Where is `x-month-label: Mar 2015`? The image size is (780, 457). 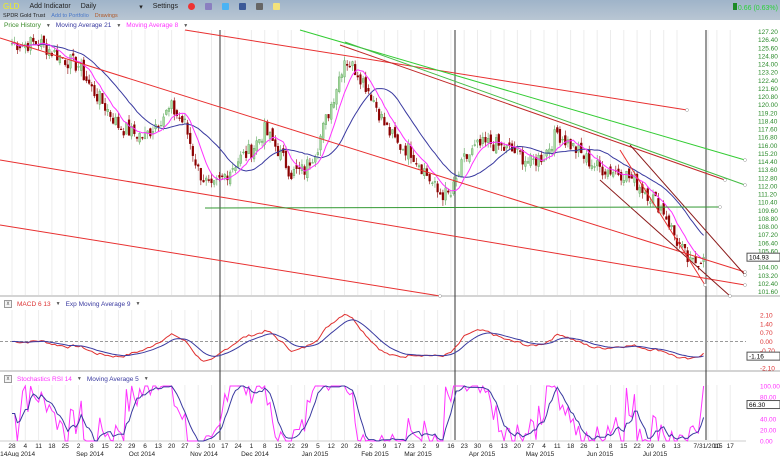 x-month-label: Mar 2015 is located at coordinates (418, 454).